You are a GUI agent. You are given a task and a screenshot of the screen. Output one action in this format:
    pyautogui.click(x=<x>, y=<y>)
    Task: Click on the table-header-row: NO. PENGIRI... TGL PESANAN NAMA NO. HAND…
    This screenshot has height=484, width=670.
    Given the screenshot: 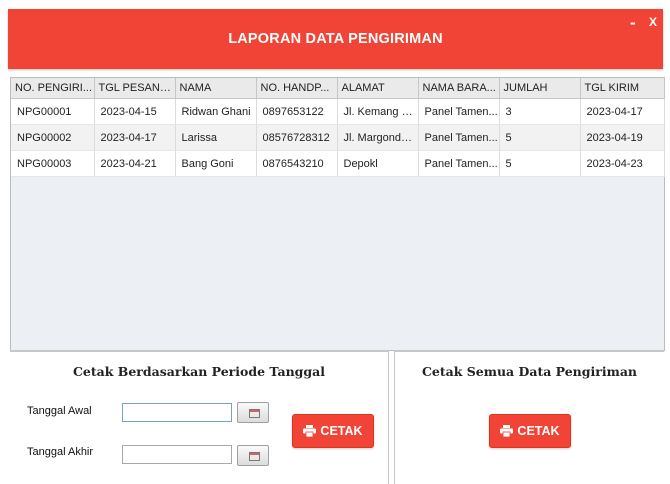 What is the action you would take?
    pyautogui.click(x=338, y=88)
    